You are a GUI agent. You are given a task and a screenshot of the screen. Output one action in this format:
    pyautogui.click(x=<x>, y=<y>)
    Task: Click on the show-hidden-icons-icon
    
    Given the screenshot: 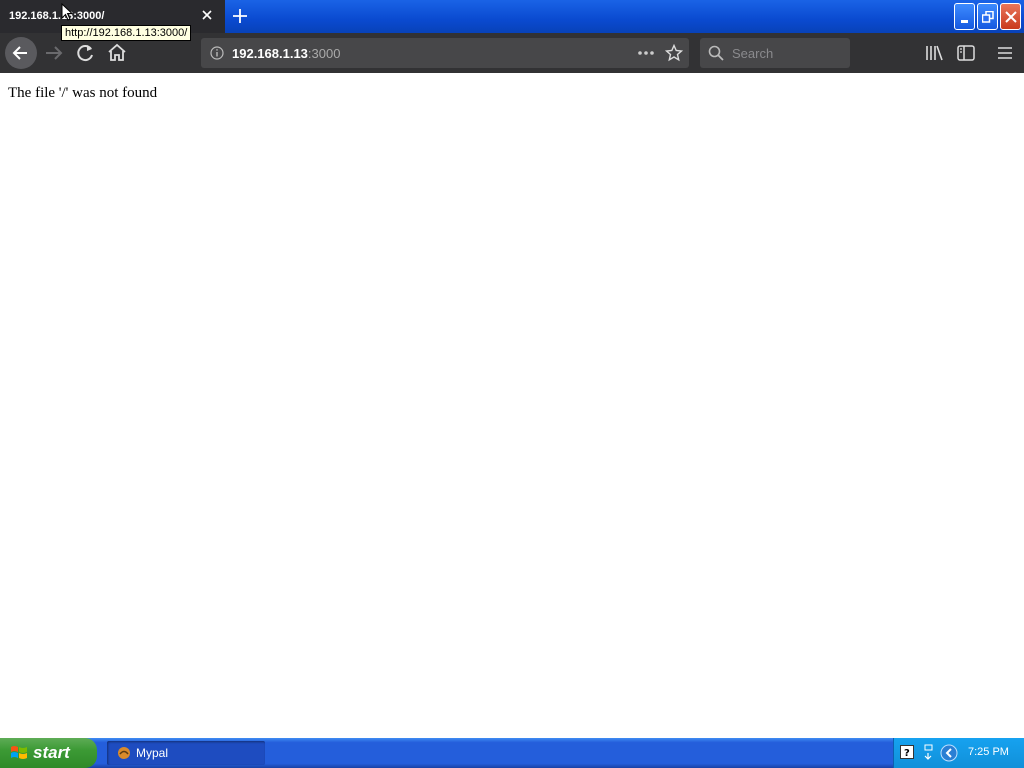 What is the action you would take?
    pyautogui.click(x=949, y=753)
    